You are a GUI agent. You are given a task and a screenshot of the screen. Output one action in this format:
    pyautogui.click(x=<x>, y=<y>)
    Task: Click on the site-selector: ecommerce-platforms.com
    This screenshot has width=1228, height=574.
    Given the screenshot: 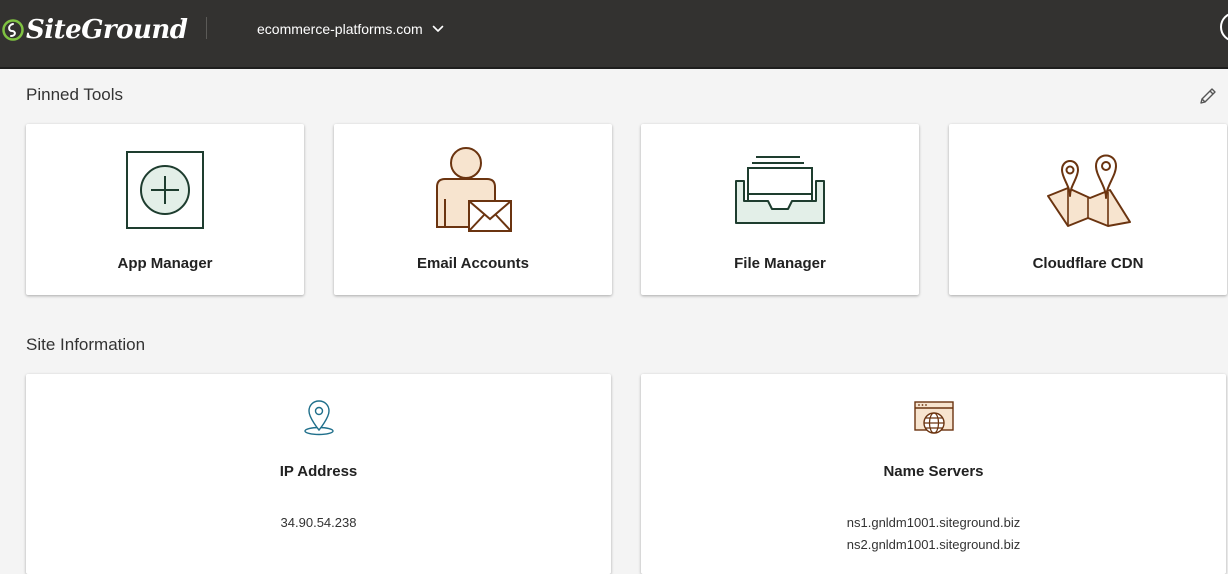 What is the action you would take?
    pyautogui.click(x=350, y=29)
    